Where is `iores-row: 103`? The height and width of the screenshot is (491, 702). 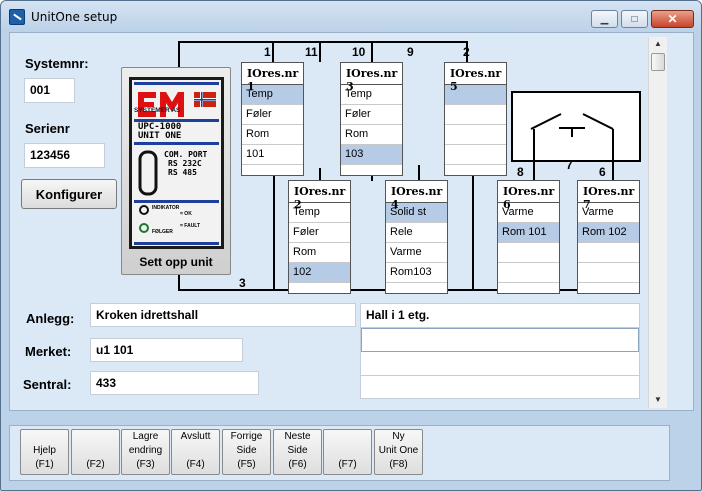
iores-row: 103 is located at coordinates (371, 155).